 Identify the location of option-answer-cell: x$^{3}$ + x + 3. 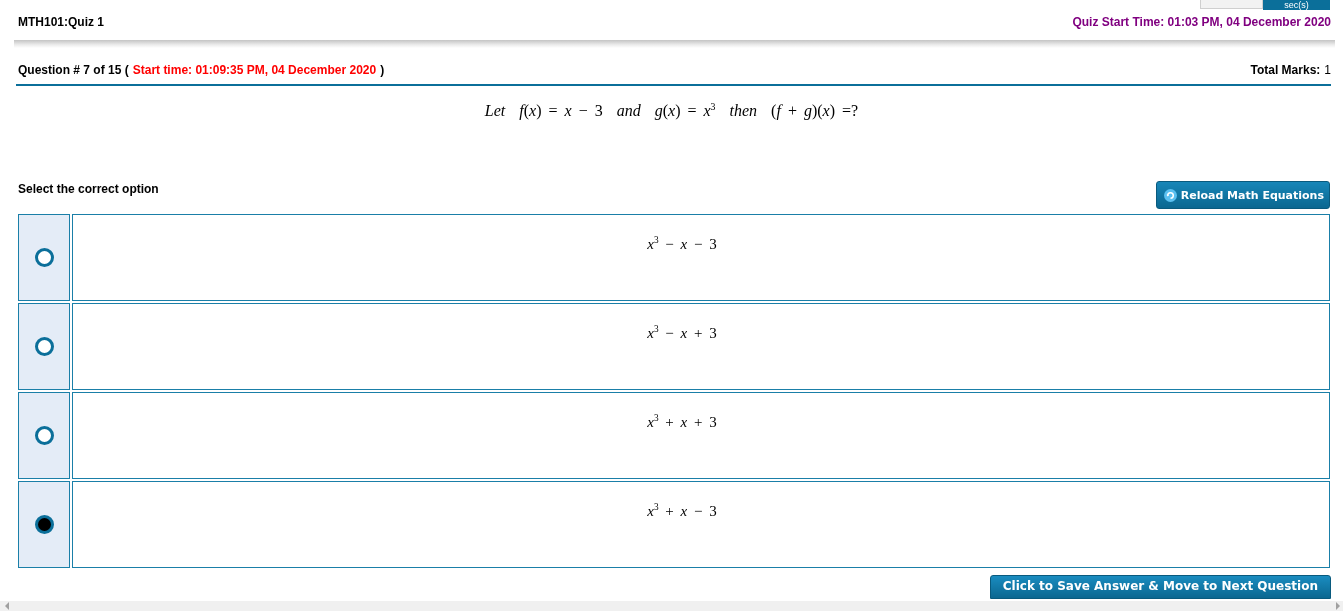
(701, 436).